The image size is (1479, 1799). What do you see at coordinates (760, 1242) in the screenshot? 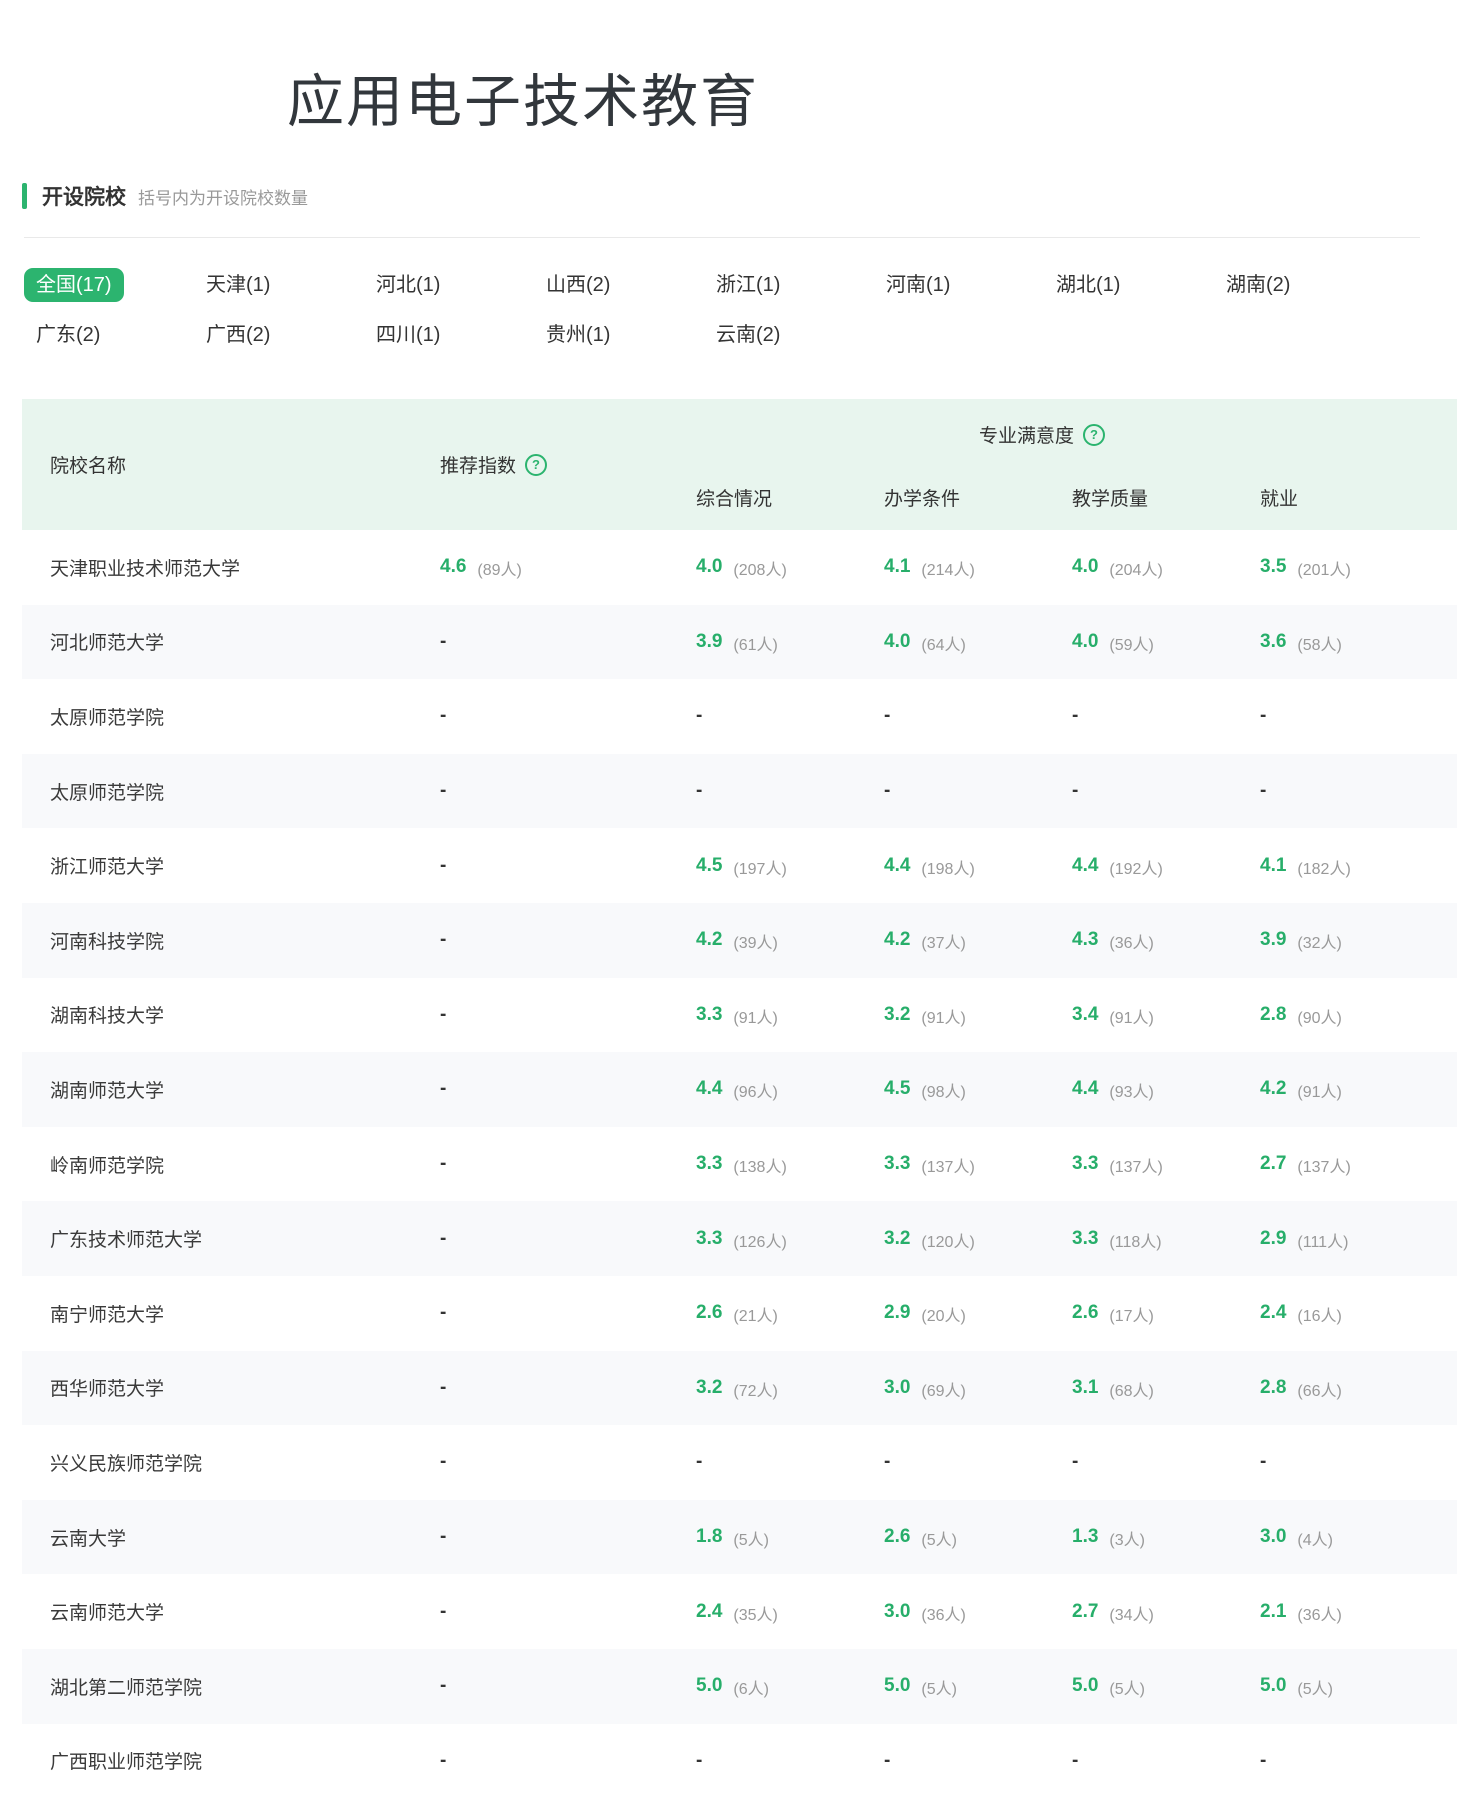
I see `metric-count: (126人)` at bounding box center [760, 1242].